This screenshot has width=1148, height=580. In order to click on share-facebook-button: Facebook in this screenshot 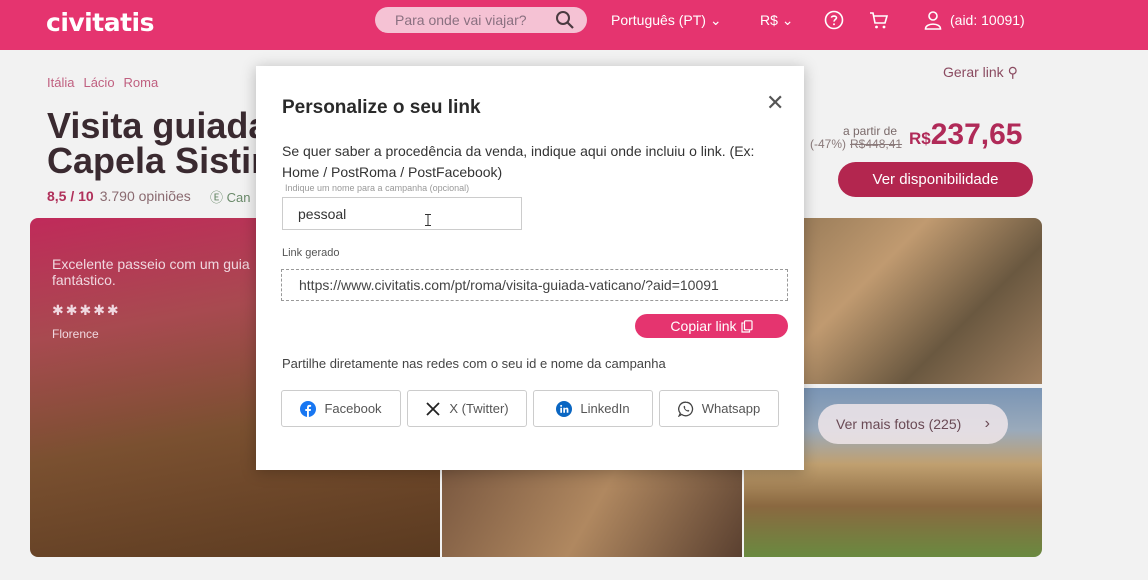, I will do `click(341, 408)`.